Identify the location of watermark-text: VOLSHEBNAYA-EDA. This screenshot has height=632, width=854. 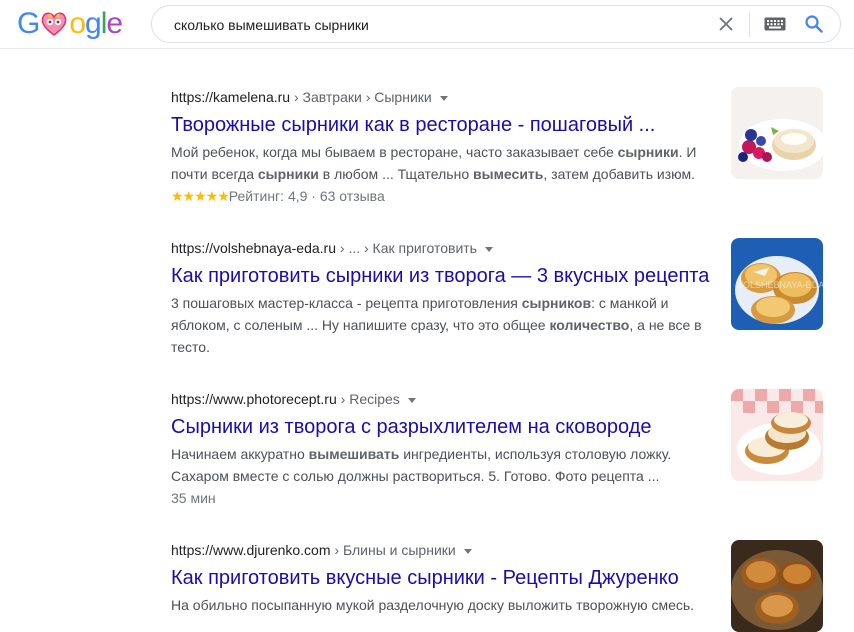
(780, 285).